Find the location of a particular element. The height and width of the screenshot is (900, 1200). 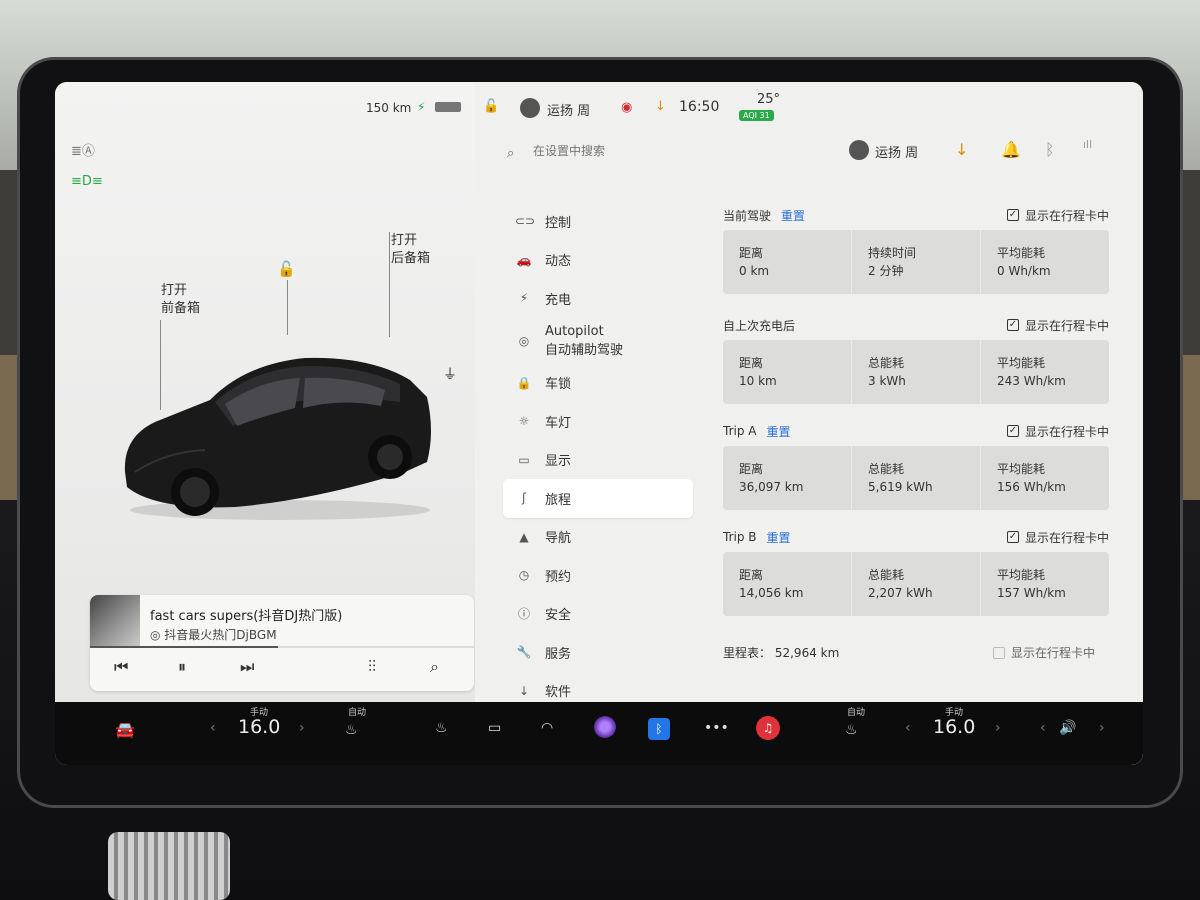

music-app-icon: ♫ is located at coordinates (768, 728).